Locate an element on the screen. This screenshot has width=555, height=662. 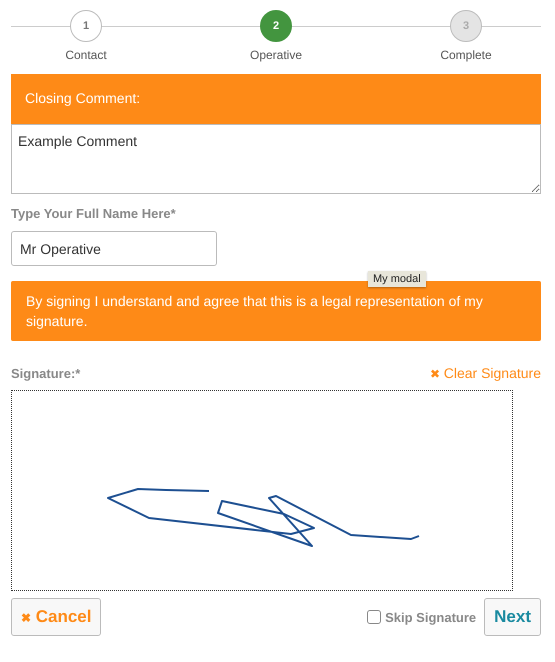
cancel-button: ✖ Cancel is located at coordinates (56, 617).